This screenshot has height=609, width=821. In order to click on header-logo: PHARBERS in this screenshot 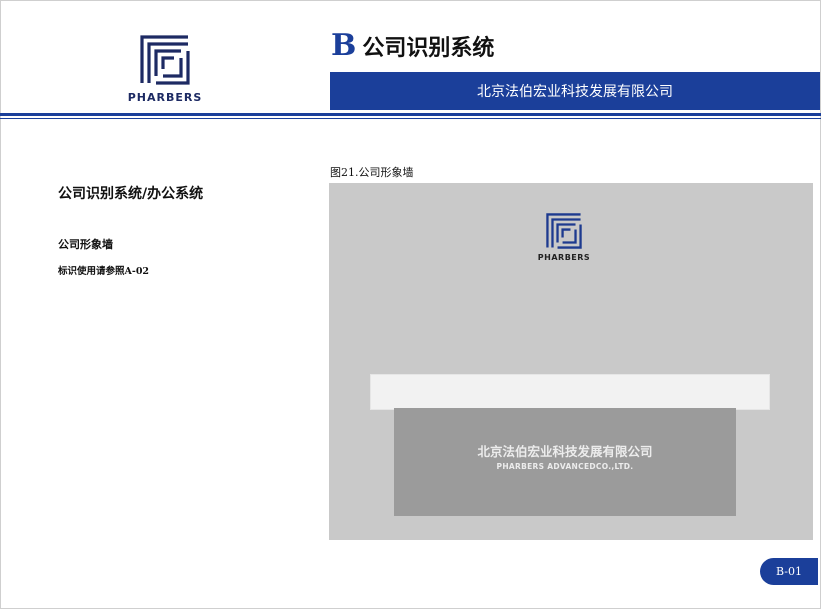, I will do `click(165, 69)`.